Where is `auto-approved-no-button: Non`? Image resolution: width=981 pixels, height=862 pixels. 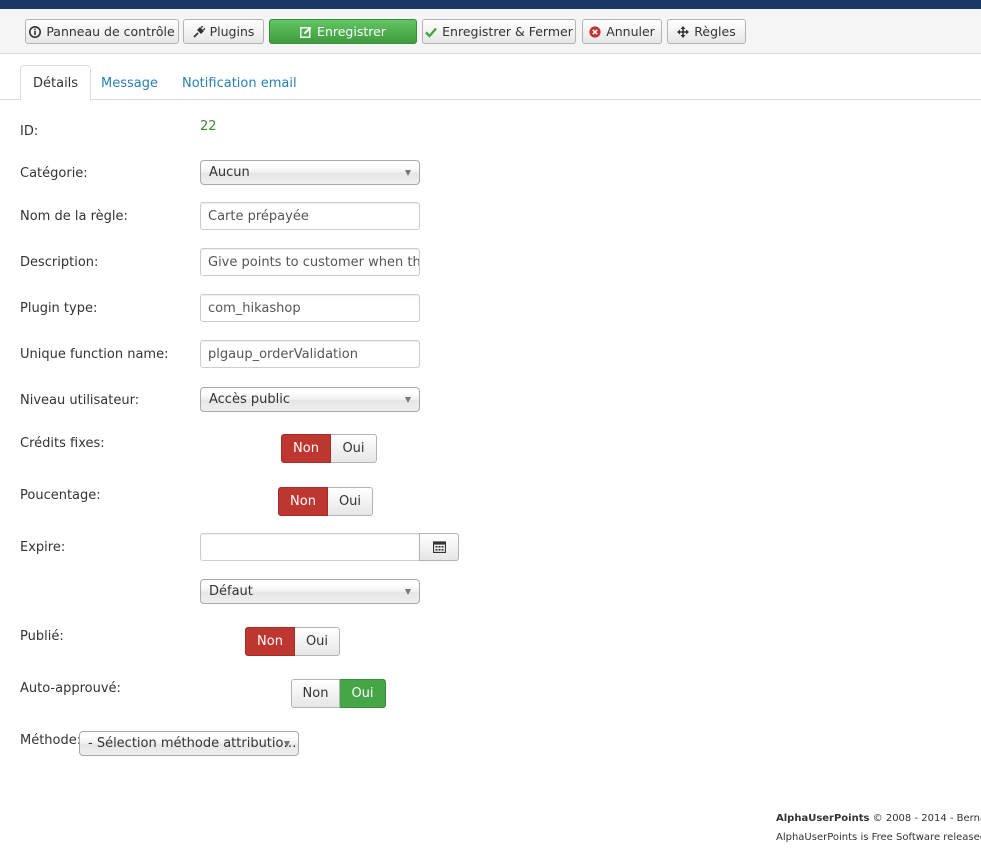
auto-approved-no-button: Non is located at coordinates (315, 693).